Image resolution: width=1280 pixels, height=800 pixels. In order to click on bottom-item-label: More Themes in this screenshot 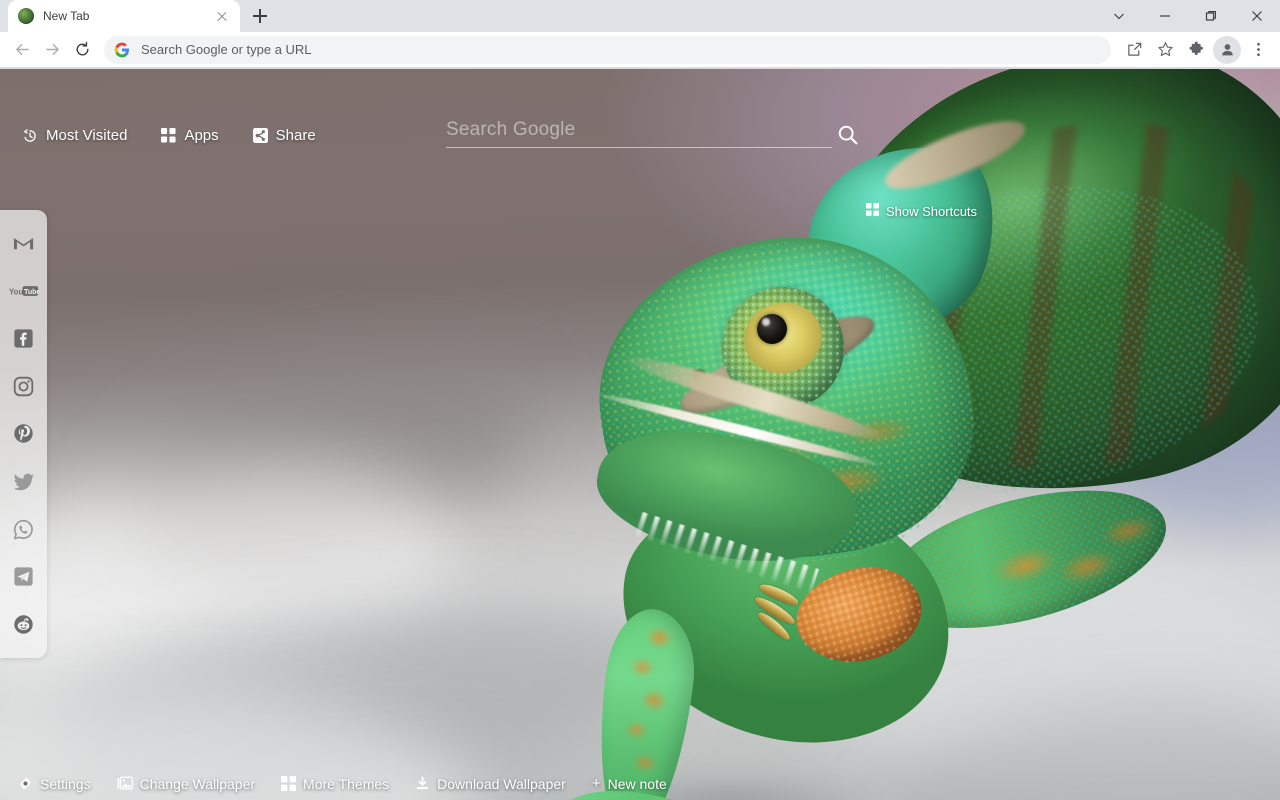, I will do `click(346, 783)`.